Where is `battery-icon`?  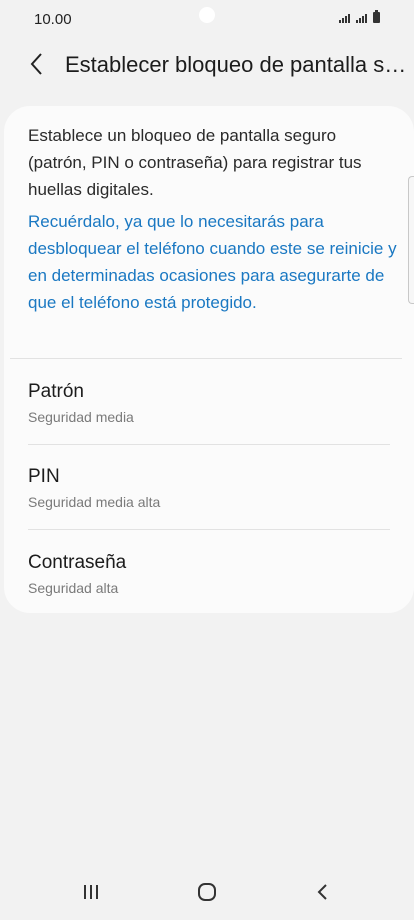
battery-icon is located at coordinates (376, 16).